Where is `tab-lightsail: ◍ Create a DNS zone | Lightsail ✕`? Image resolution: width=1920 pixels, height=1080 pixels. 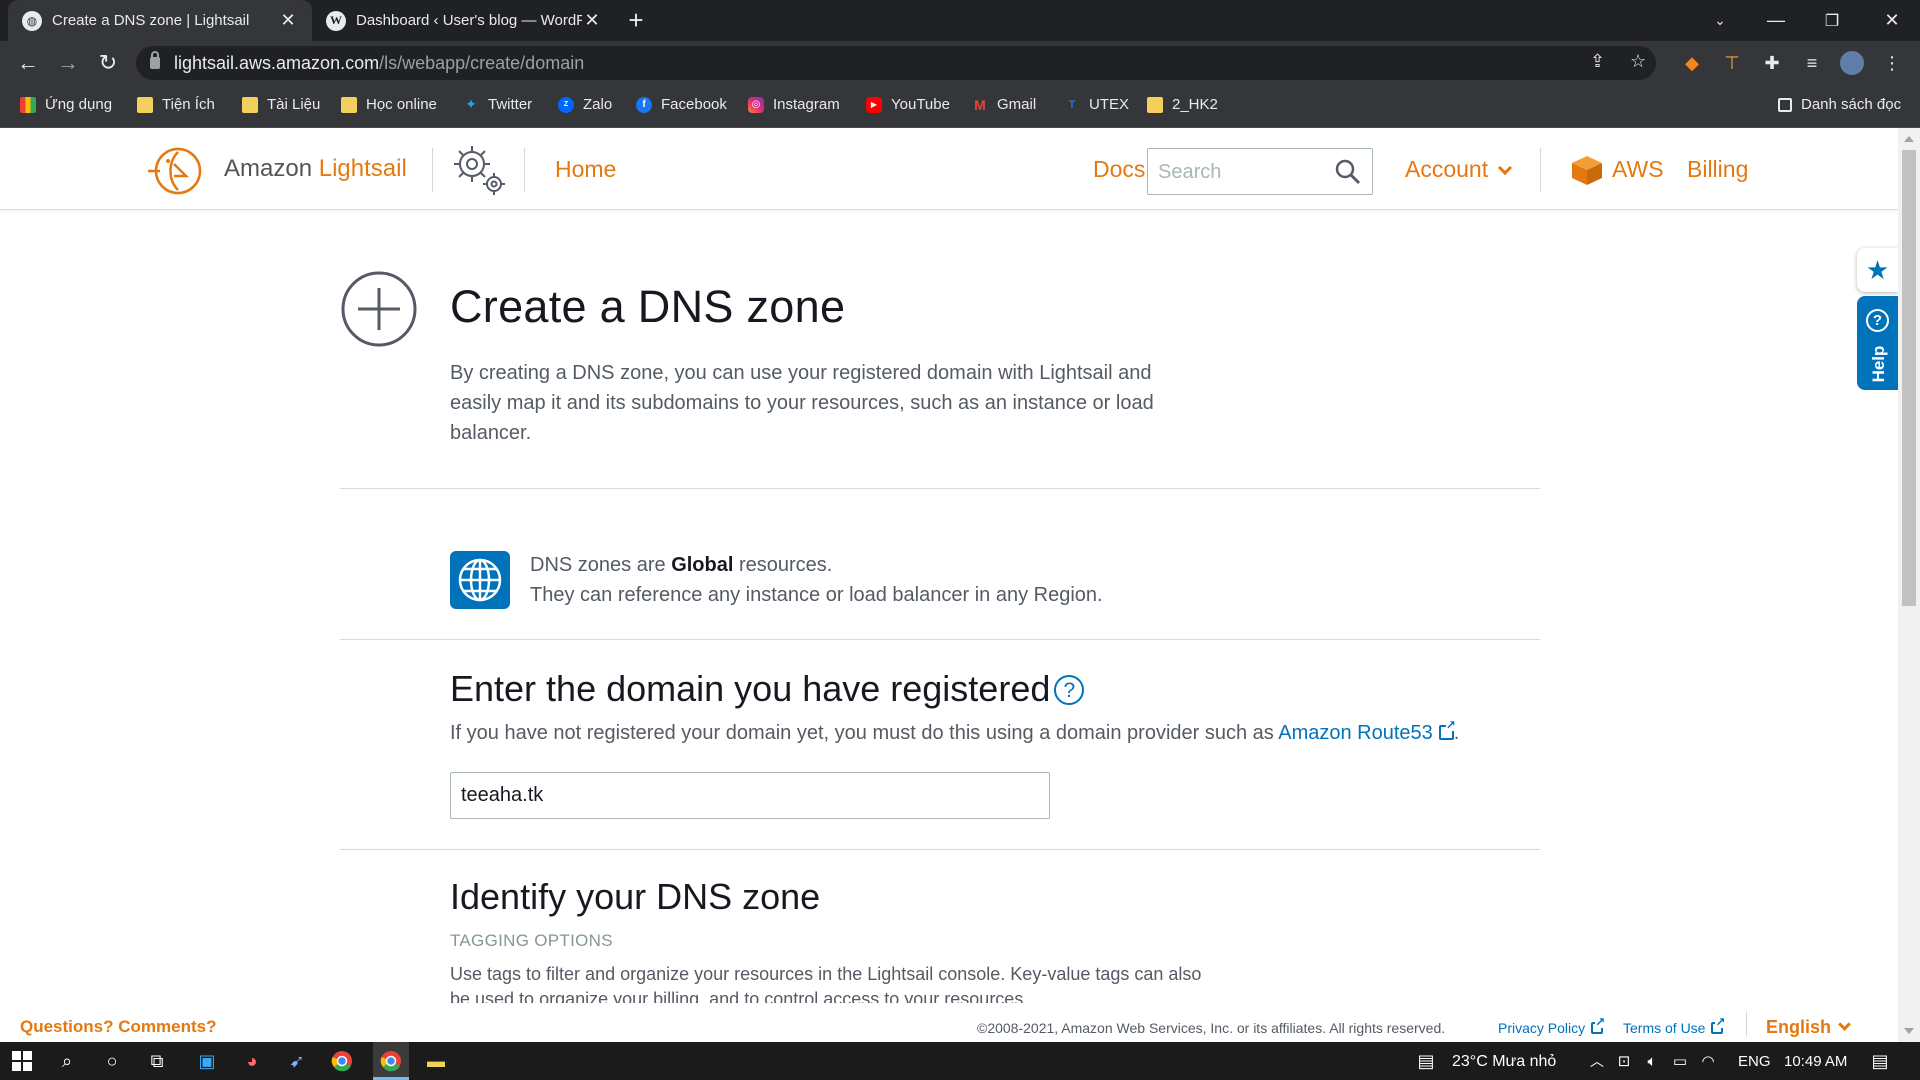 tab-lightsail: ◍ Create a DNS zone | Lightsail ✕ is located at coordinates (160, 20).